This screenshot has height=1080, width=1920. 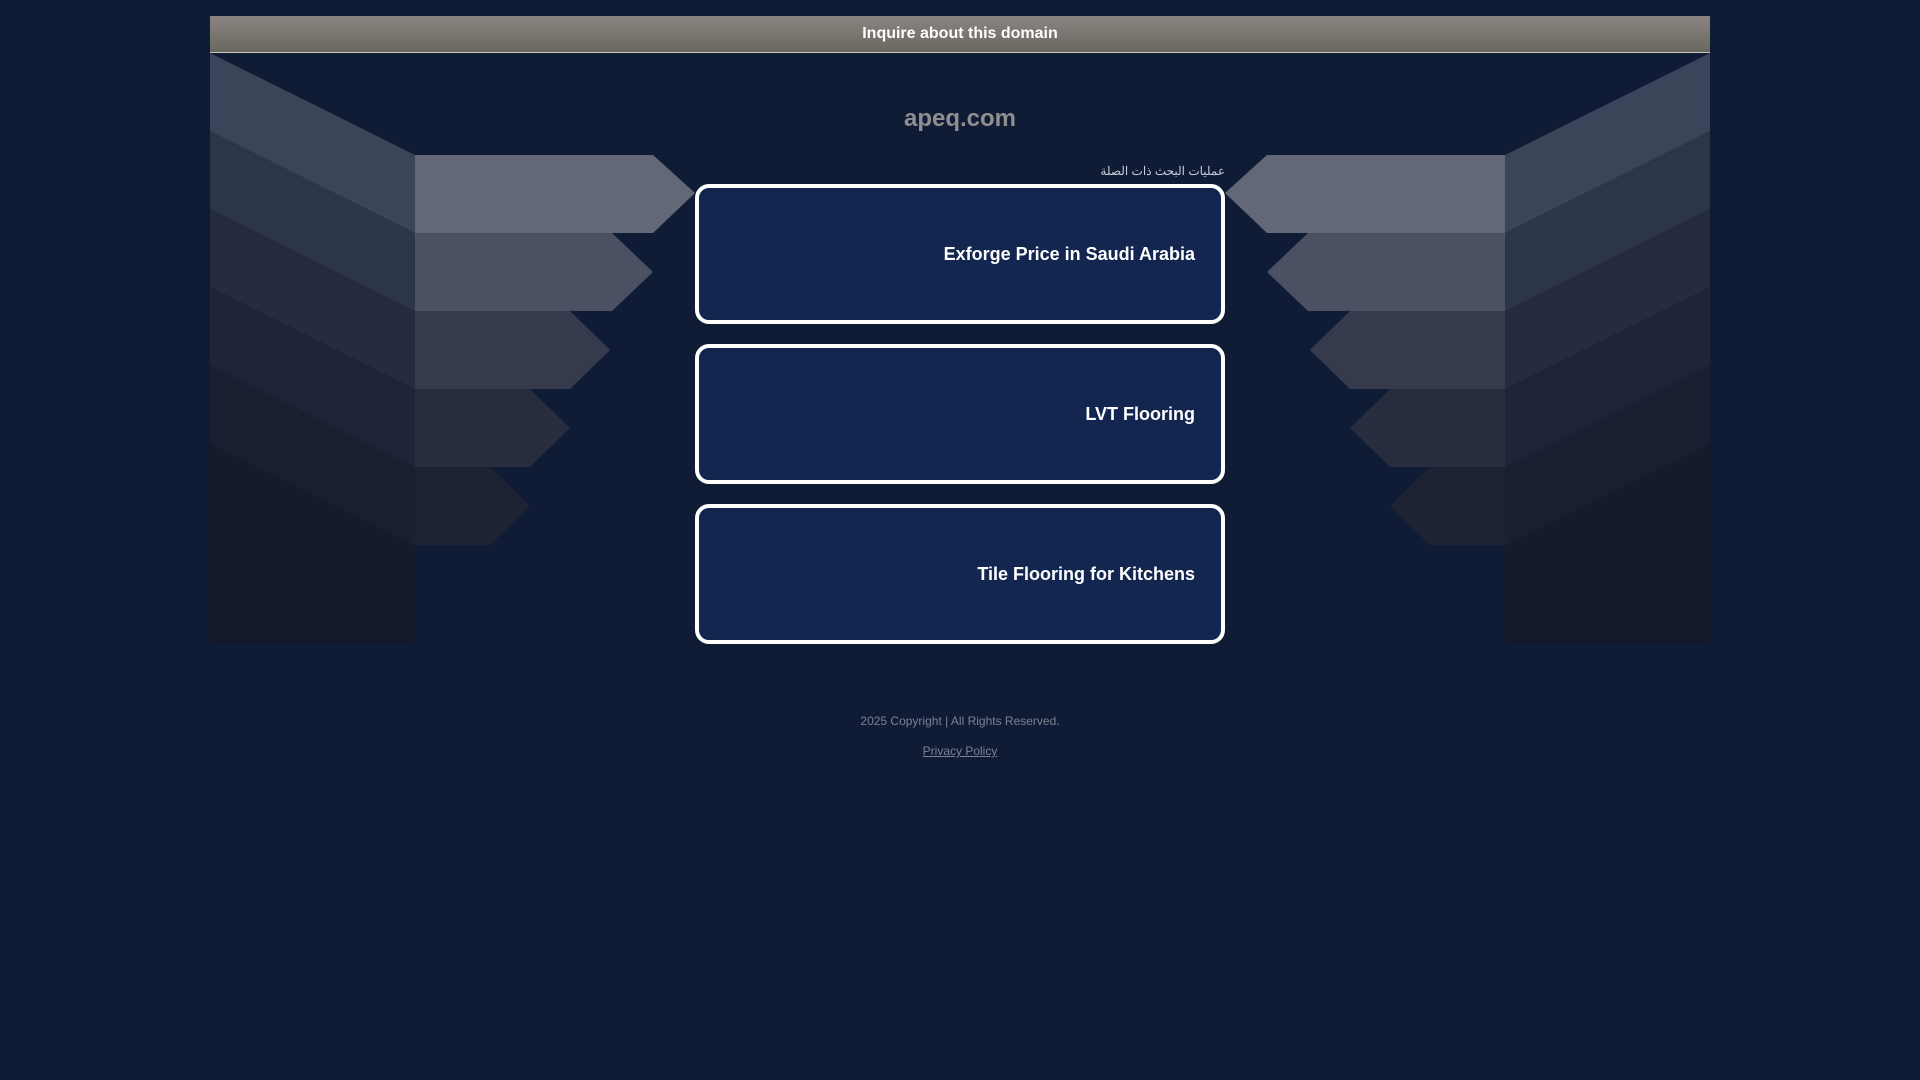 I want to click on related-searches-label: عمليات البحث ذات الصلة, so click(x=1162, y=171).